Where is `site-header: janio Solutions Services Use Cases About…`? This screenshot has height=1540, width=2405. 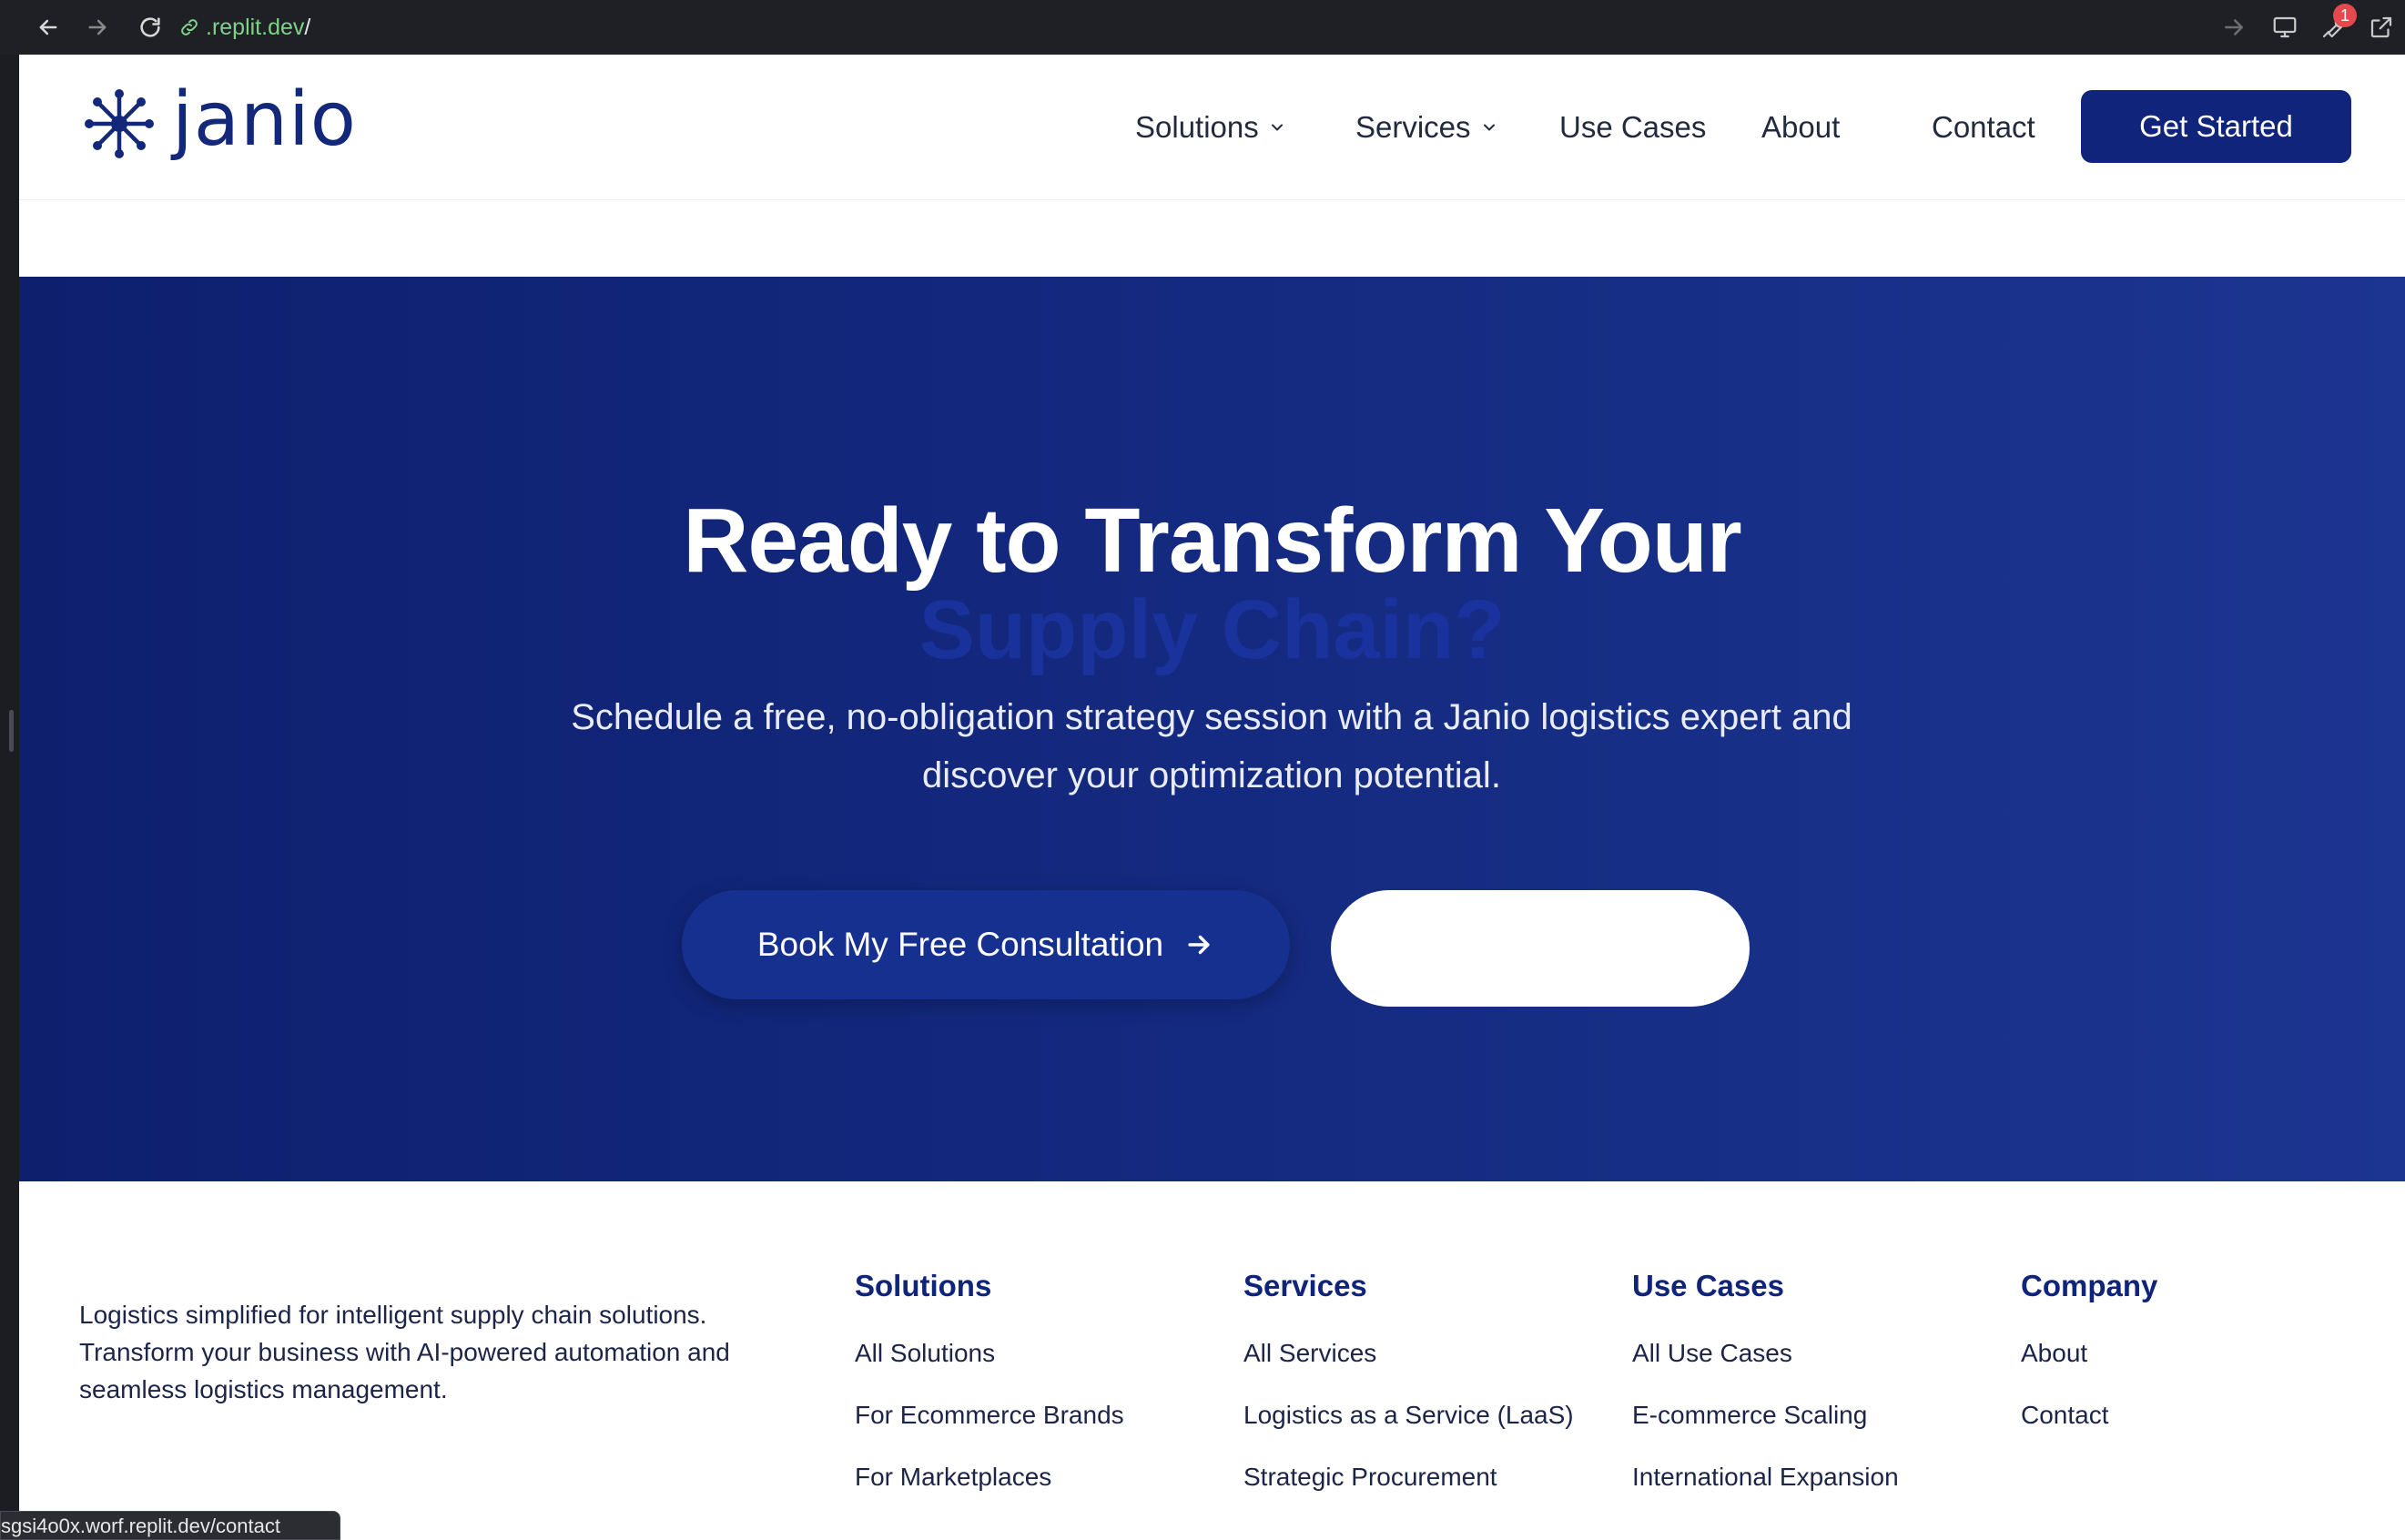
site-header: janio Solutions Services Use Cases About… is located at coordinates (1212, 127).